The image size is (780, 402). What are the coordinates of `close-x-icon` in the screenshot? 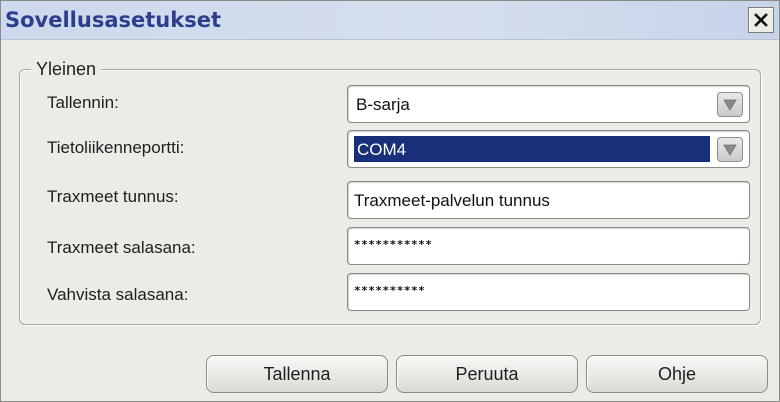 It's located at (761, 20).